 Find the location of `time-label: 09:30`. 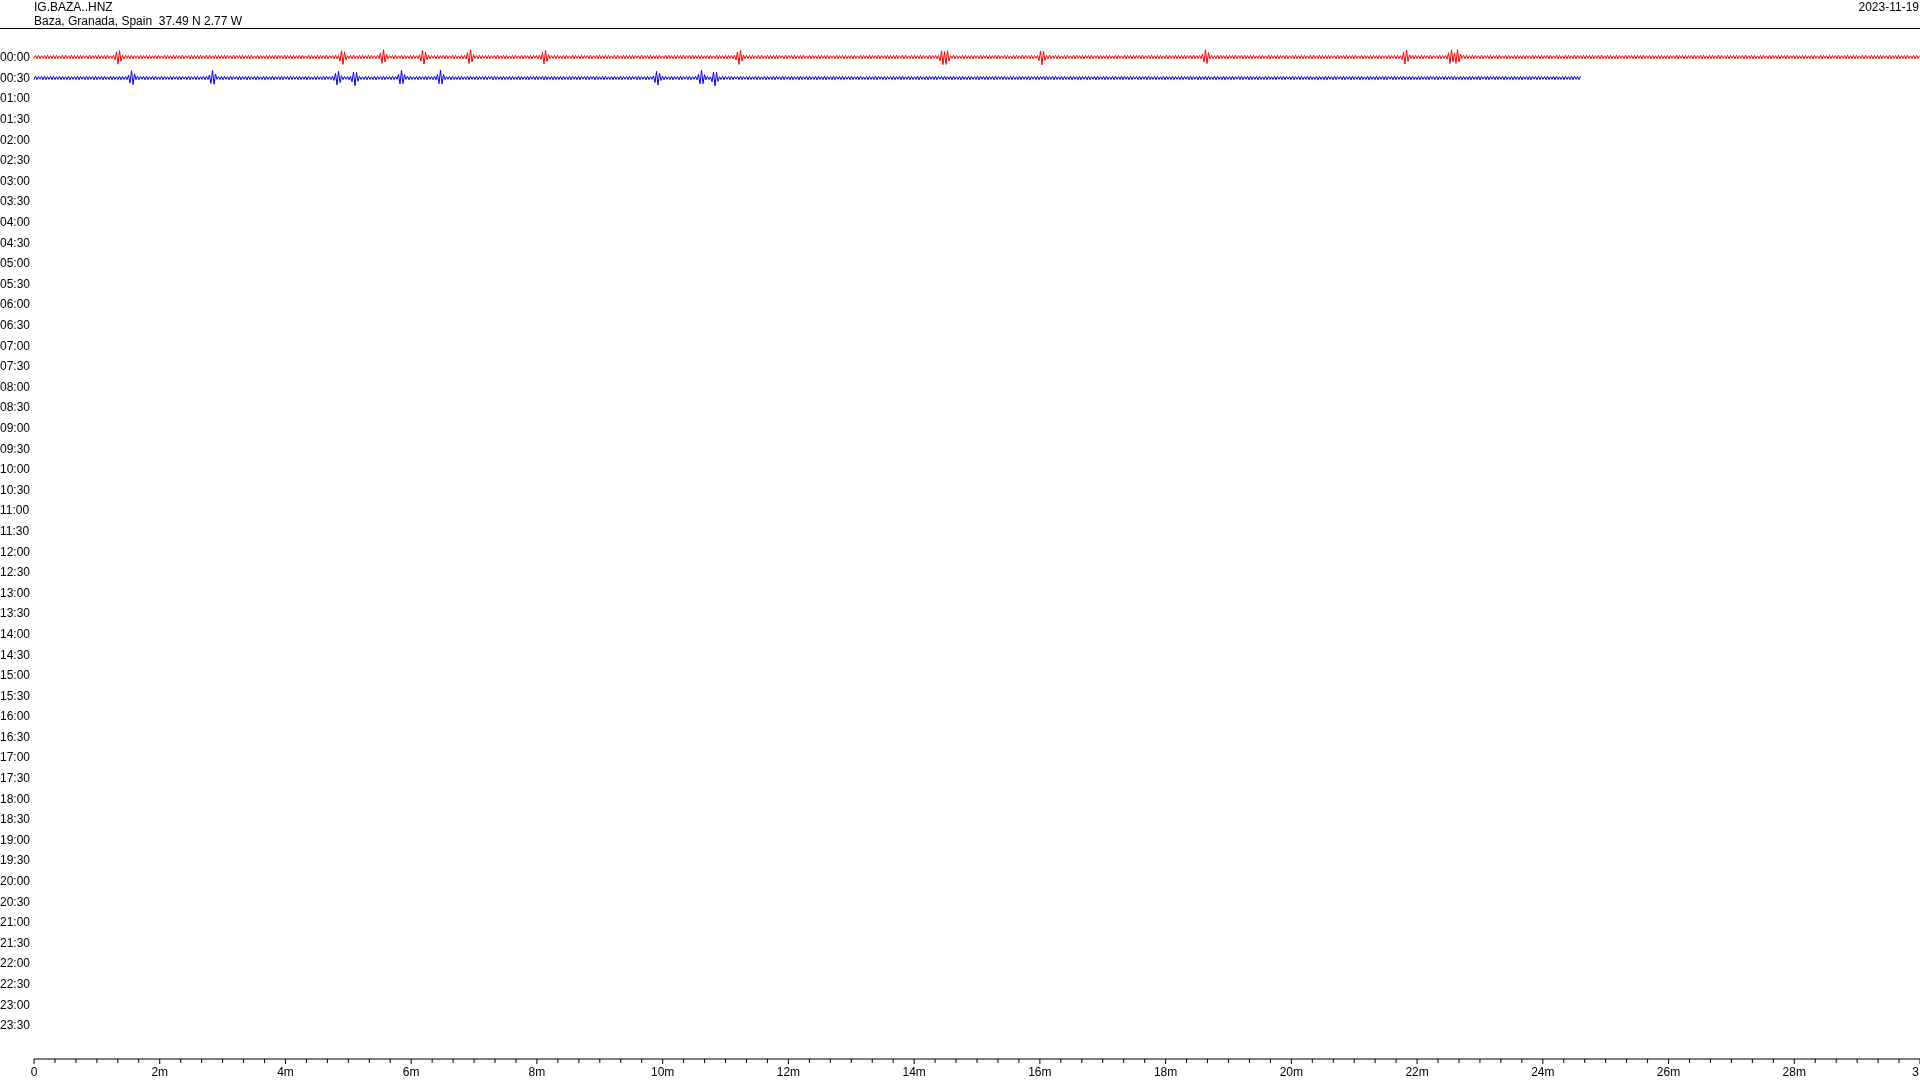

time-label: 09:30 is located at coordinates (16, 448).